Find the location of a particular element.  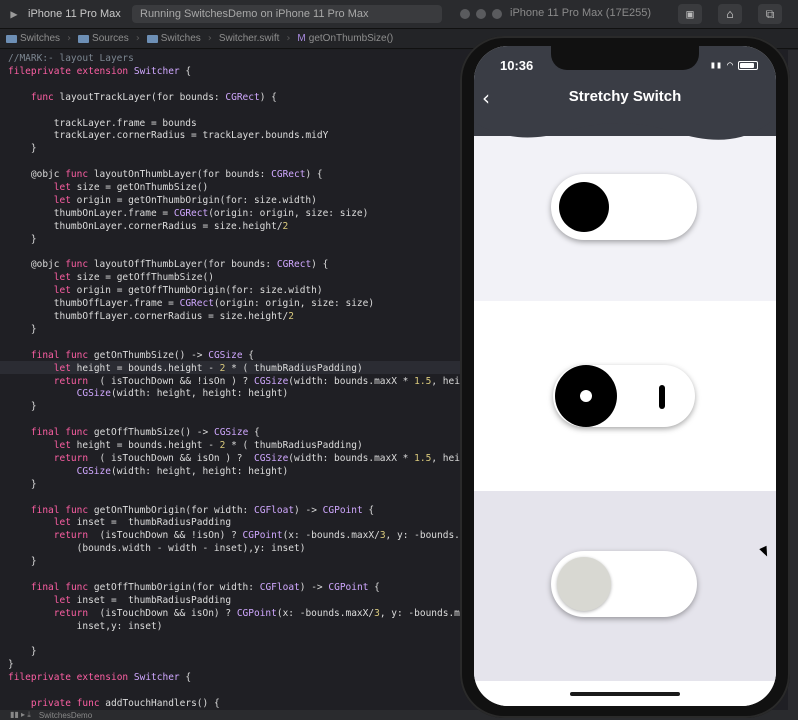

home-indicator is located at coordinates (625, 694).